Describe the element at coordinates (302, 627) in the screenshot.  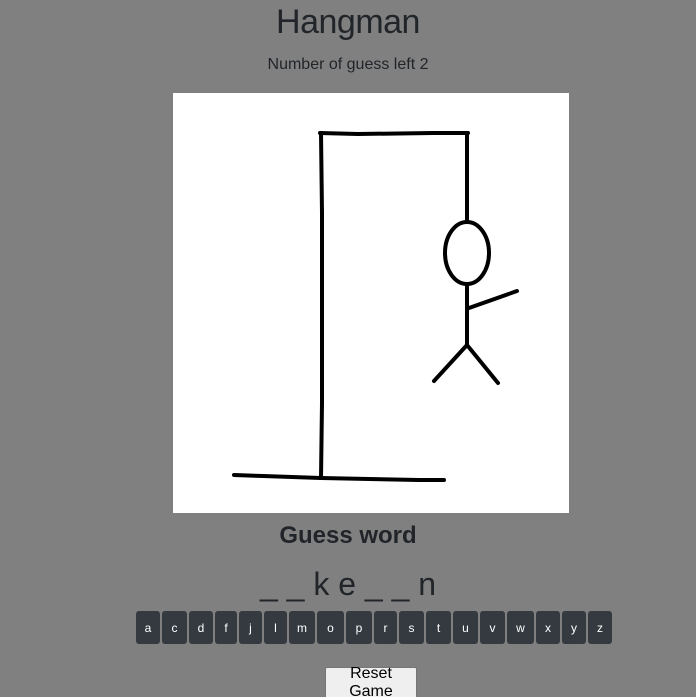
I see `letter-button-m: m` at that location.